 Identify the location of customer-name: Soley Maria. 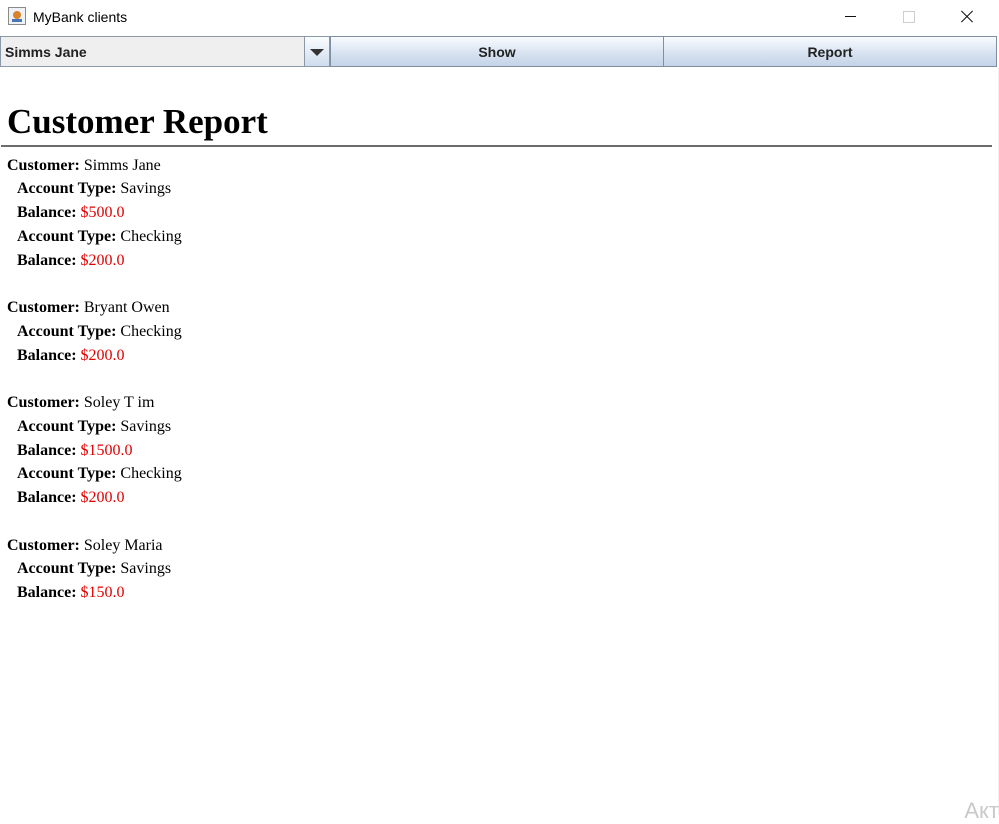
(123, 545).